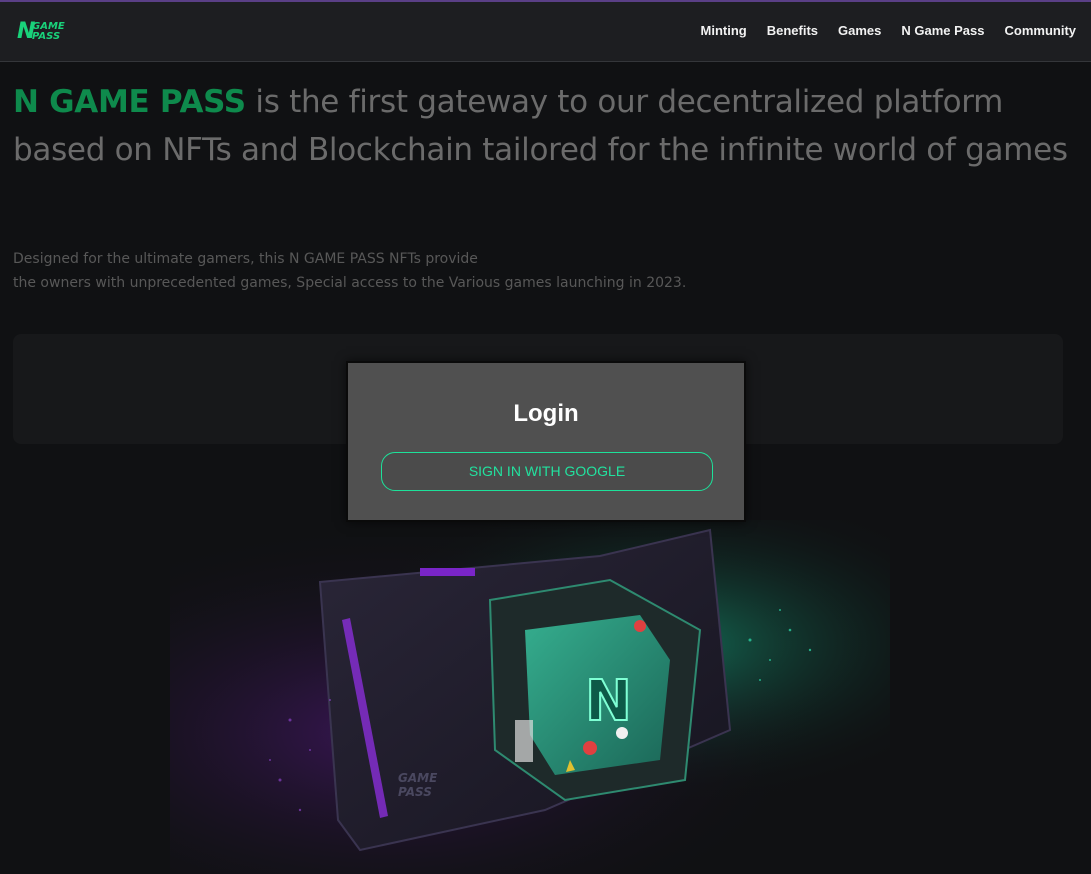  What do you see at coordinates (418, 778) in the screenshot?
I see `card-brand-line-1: GAME` at bounding box center [418, 778].